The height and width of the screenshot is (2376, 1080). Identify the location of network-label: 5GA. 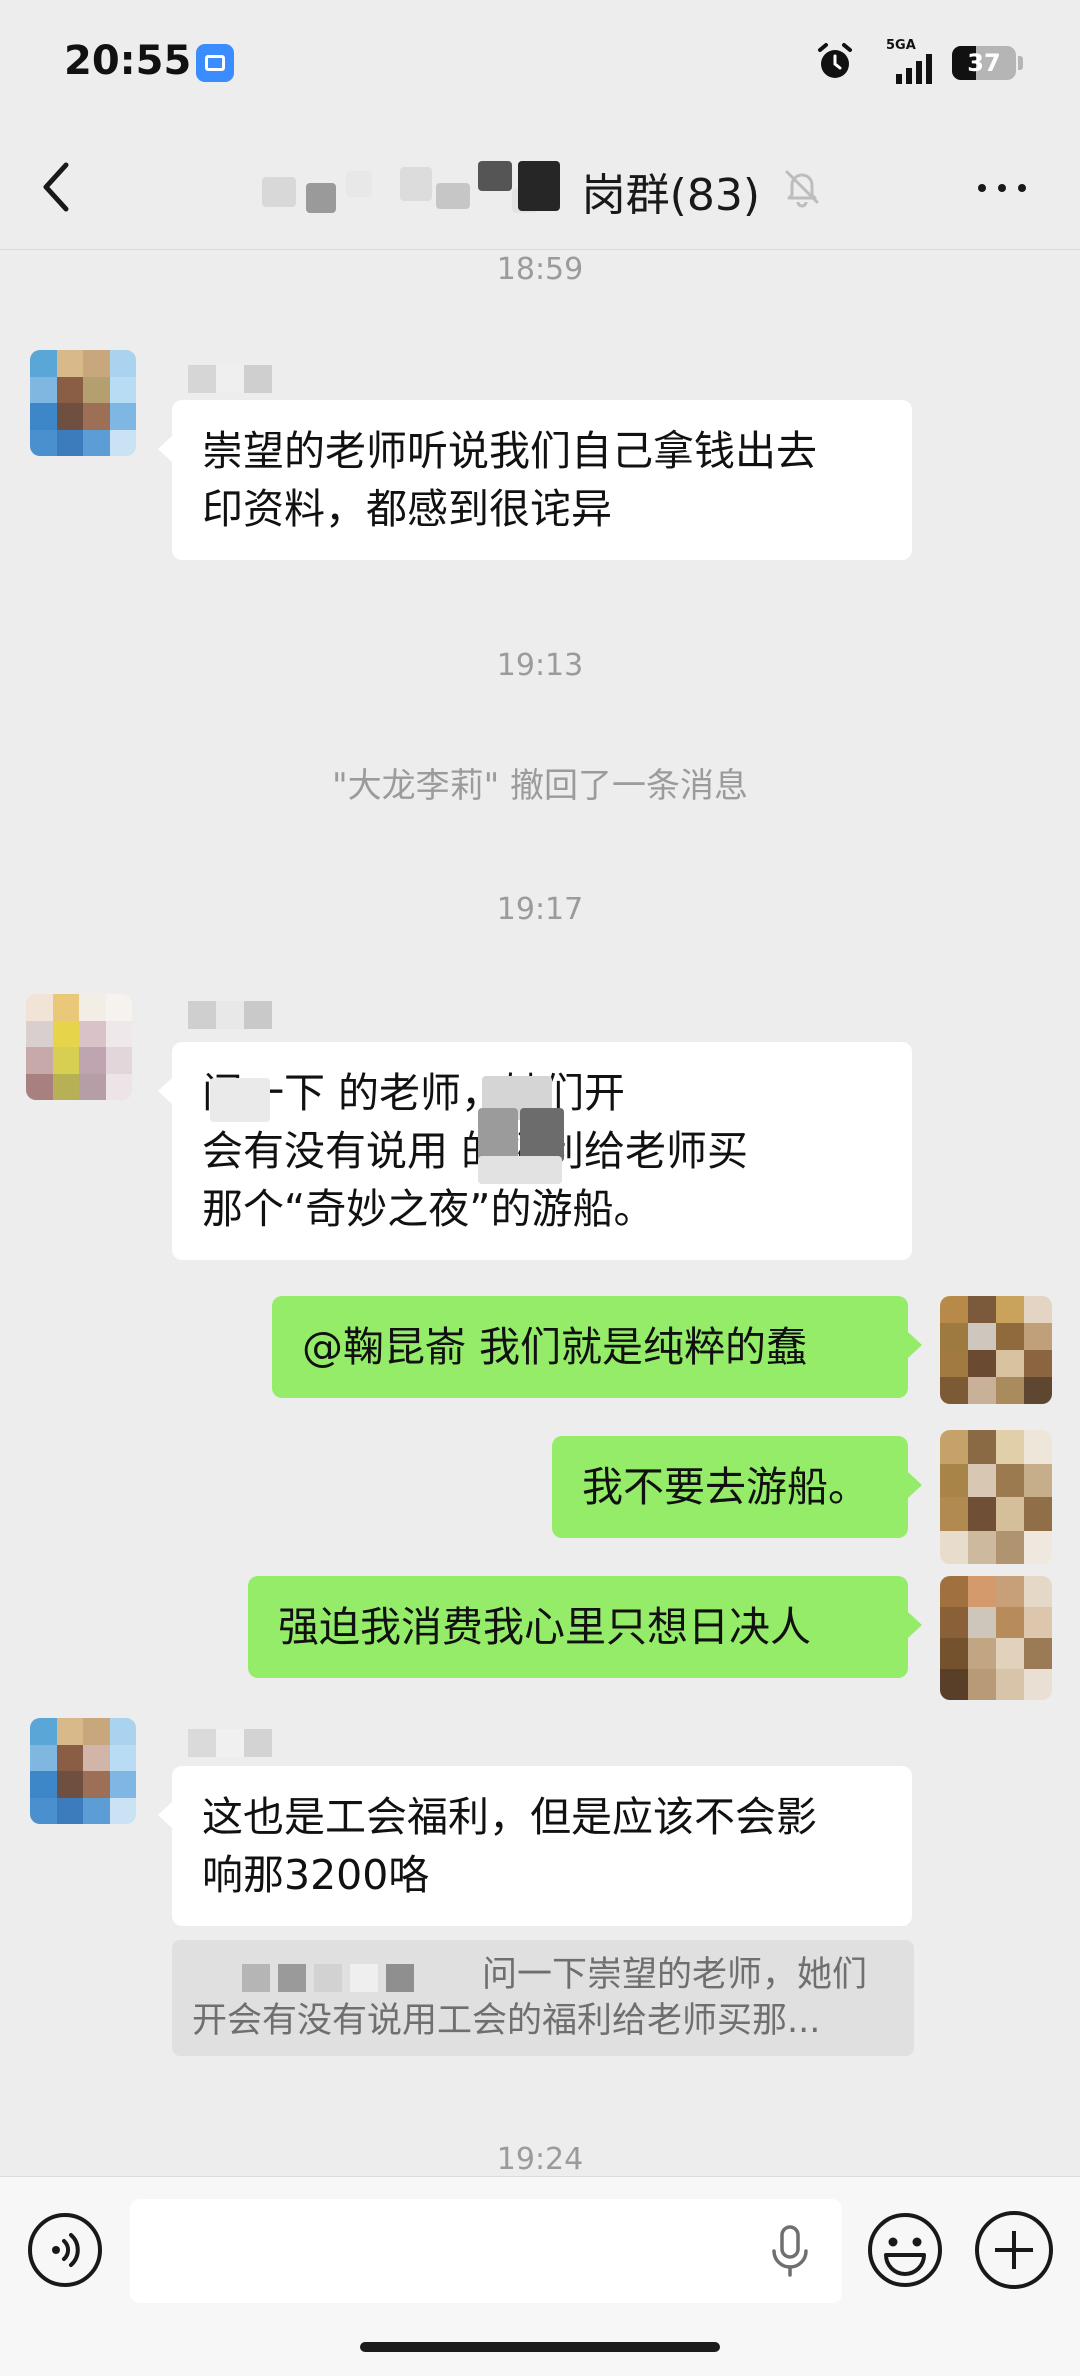
(901, 45).